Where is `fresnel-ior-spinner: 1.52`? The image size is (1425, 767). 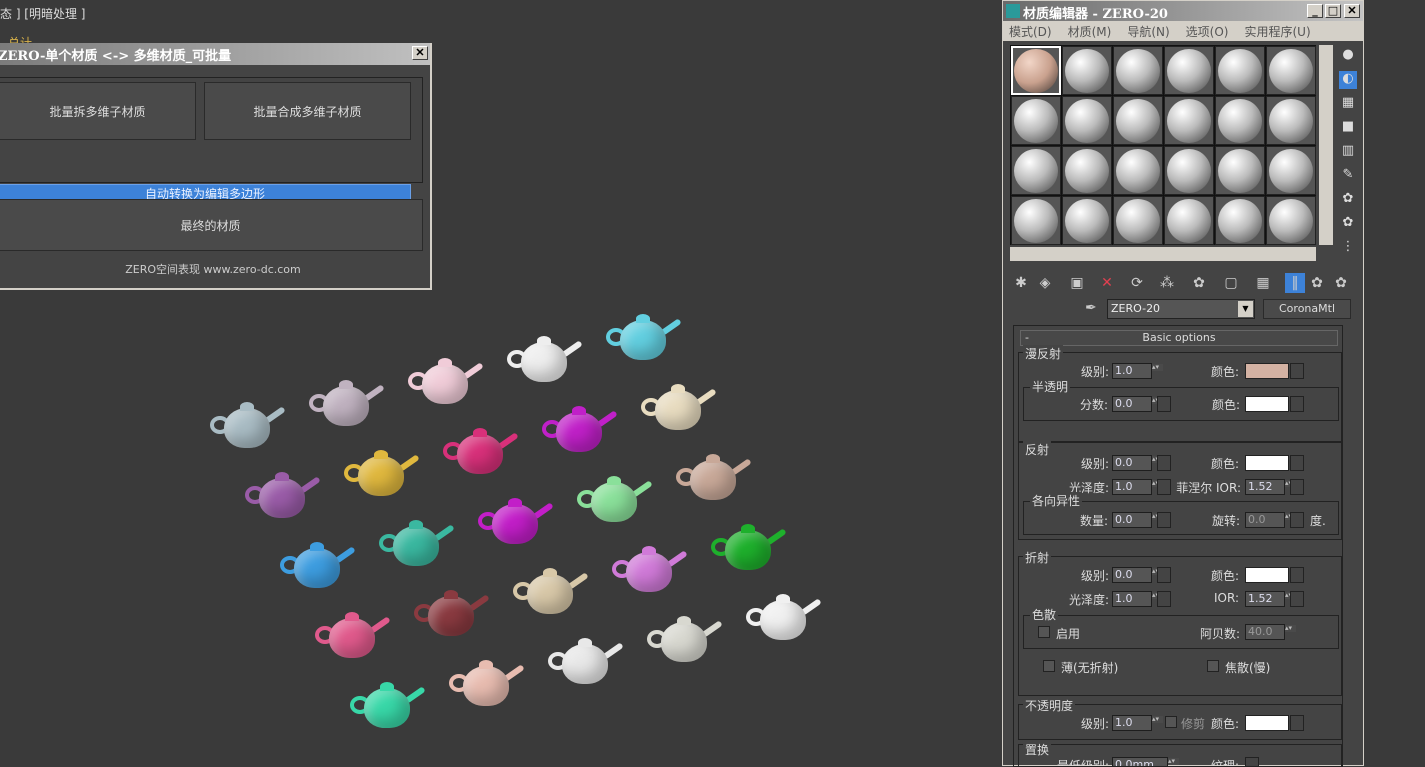 fresnel-ior-spinner: 1.52 is located at coordinates (1270, 487).